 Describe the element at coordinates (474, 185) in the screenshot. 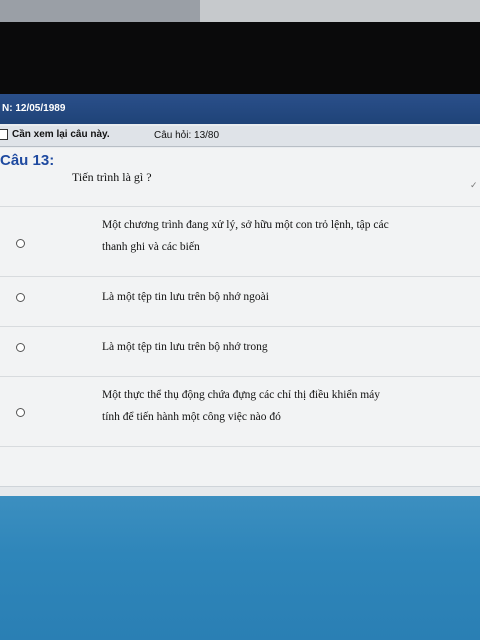

I see `corner-mark-icon: ✓` at that location.